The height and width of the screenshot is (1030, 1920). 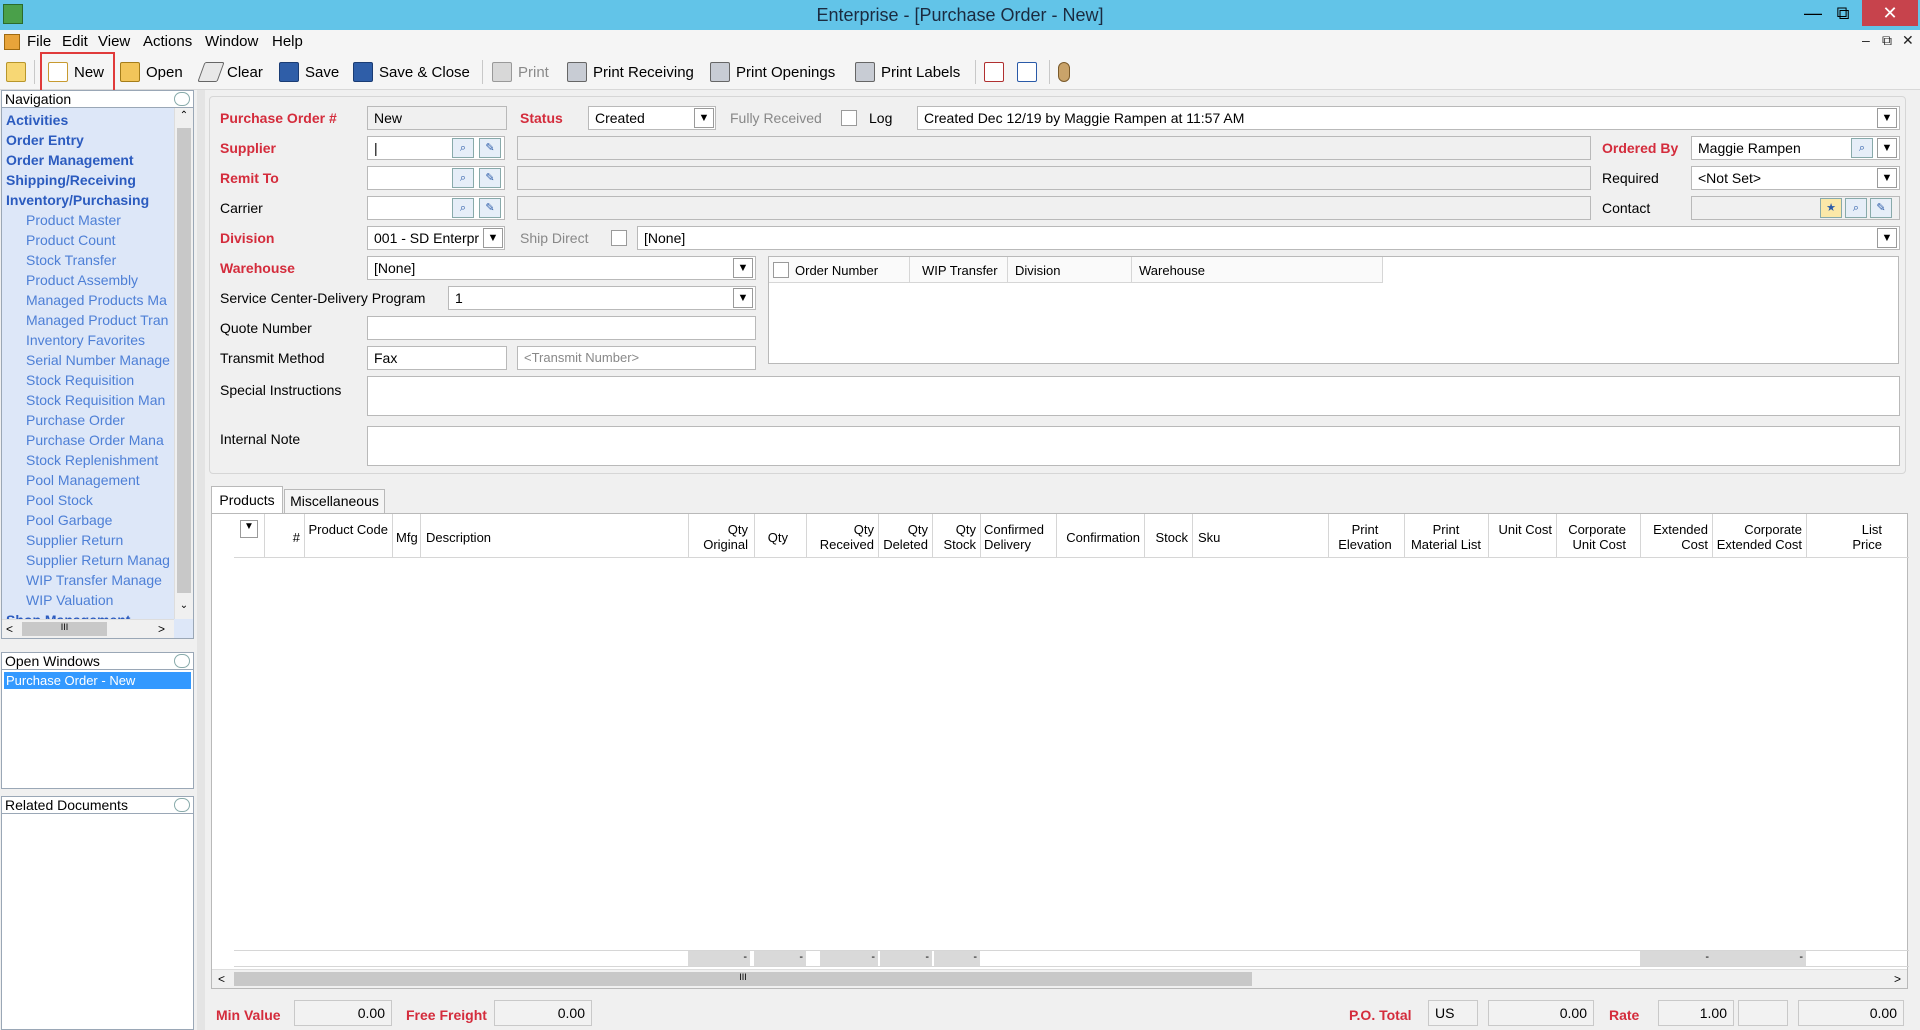 What do you see at coordinates (1133, 396) in the screenshot?
I see `special-instructions-textarea` at bounding box center [1133, 396].